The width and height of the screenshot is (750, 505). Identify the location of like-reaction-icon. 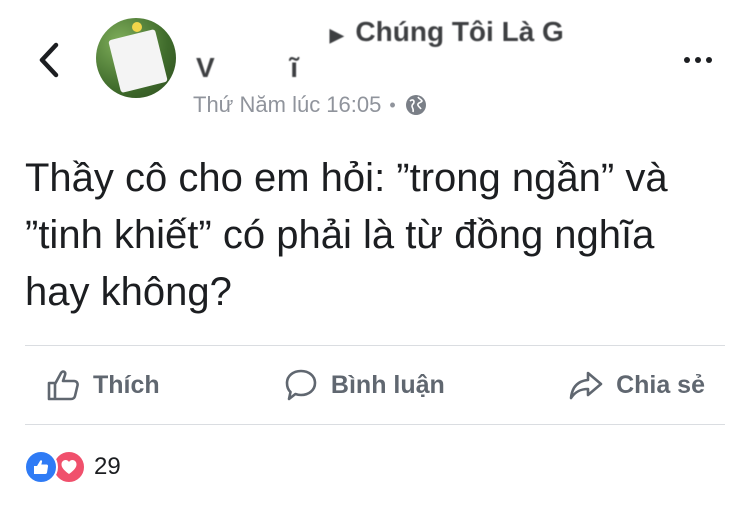
(41, 467).